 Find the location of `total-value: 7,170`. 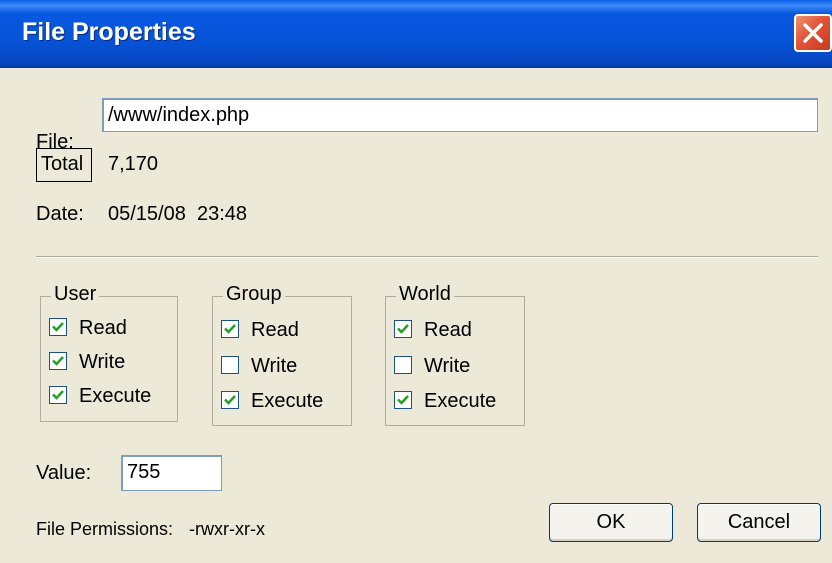

total-value: 7,170 is located at coordinates (133, 164).